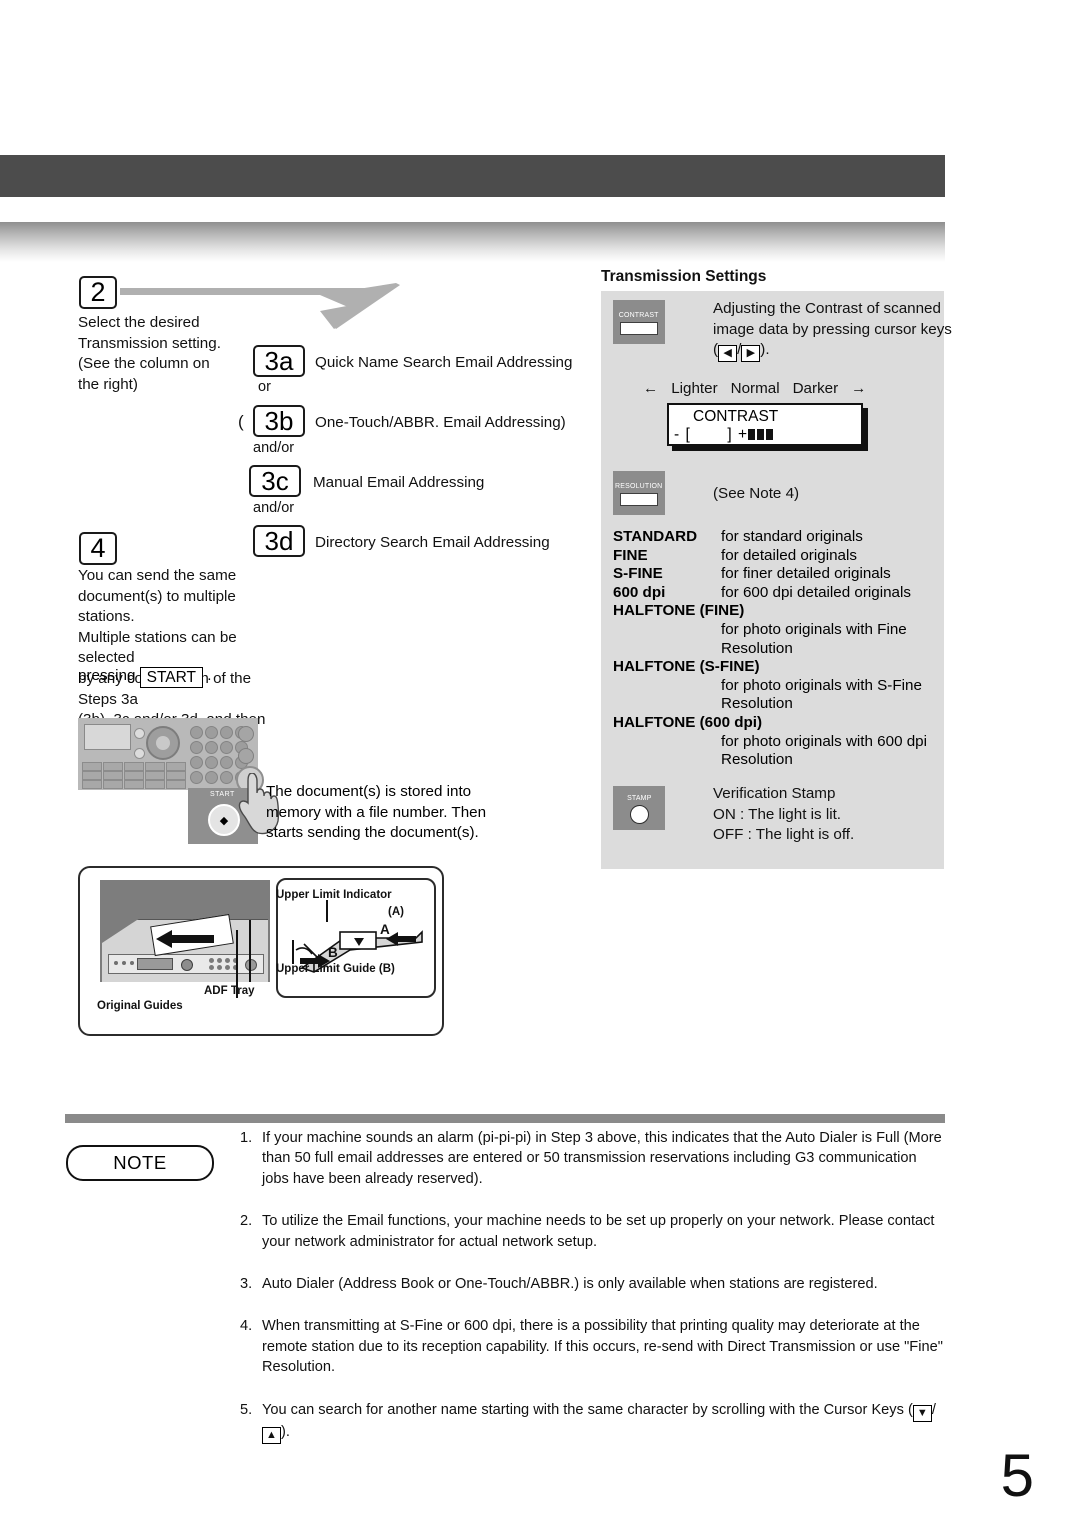 The image size is (1080, 1528). Describe the element at coordinates (440, 422) in the screenshot. I see `substep-label-3b: One-Touch/ABBR. Email Addressing)` at that location.